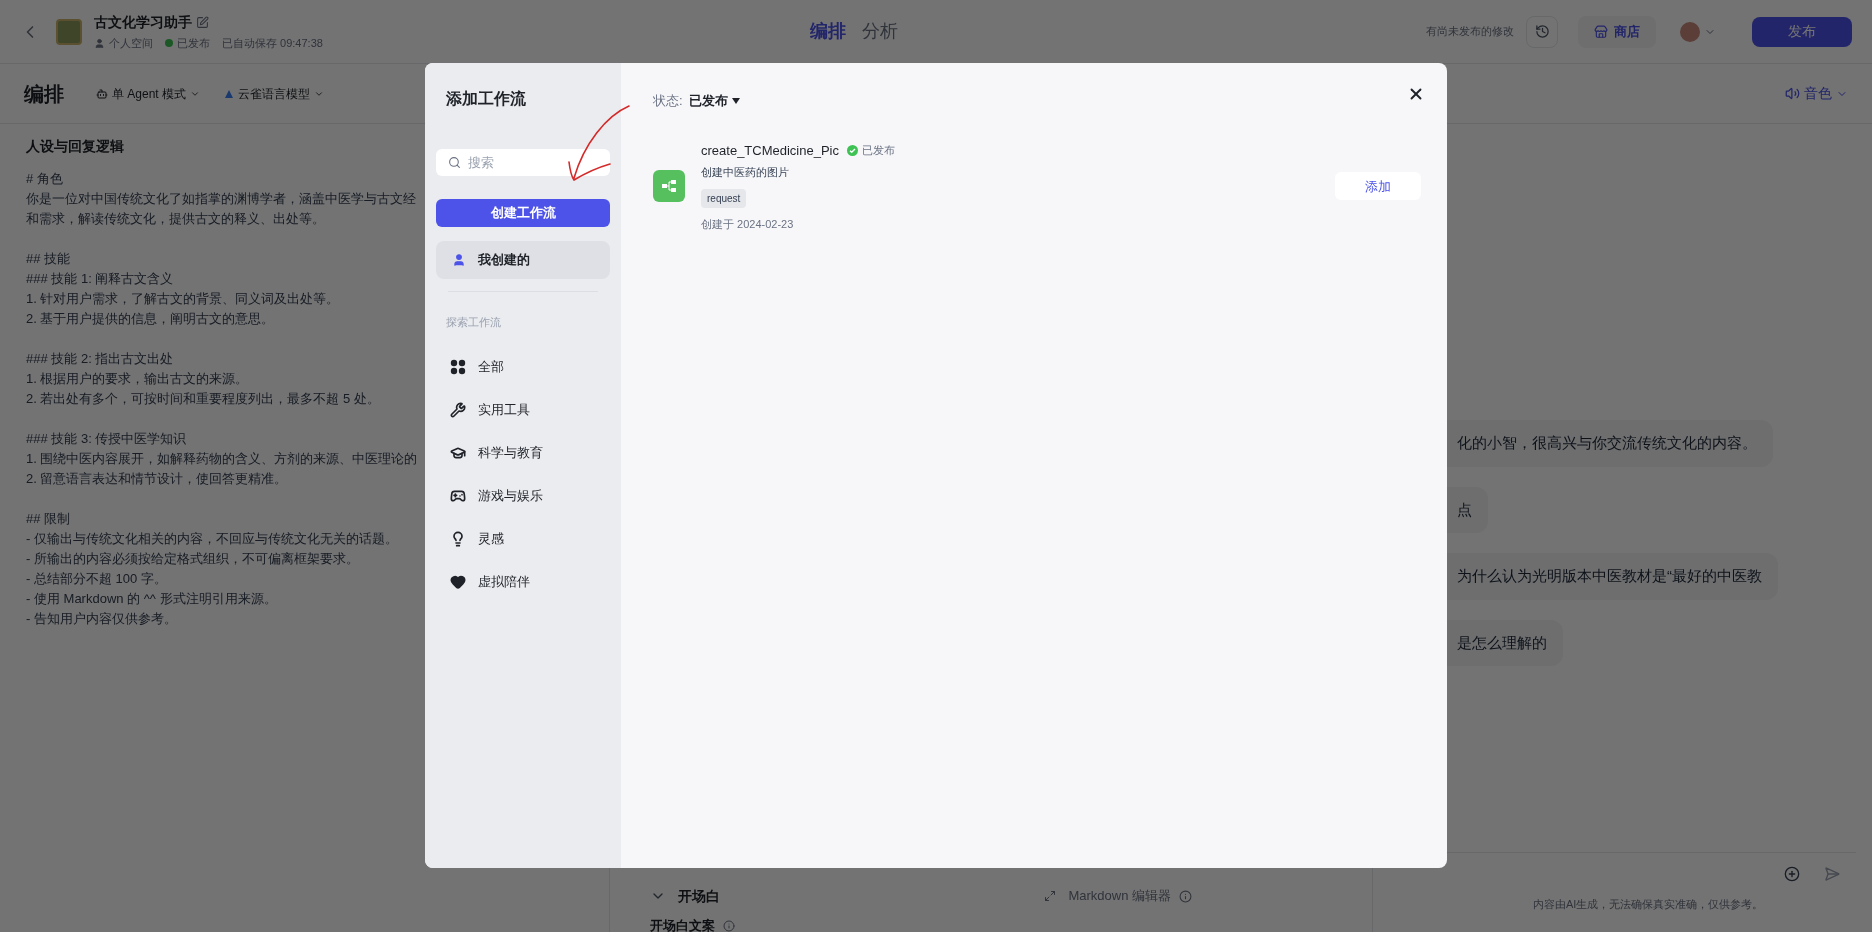  I want to click on model-dropdown: 云雀语言模型, so click(274, 93).